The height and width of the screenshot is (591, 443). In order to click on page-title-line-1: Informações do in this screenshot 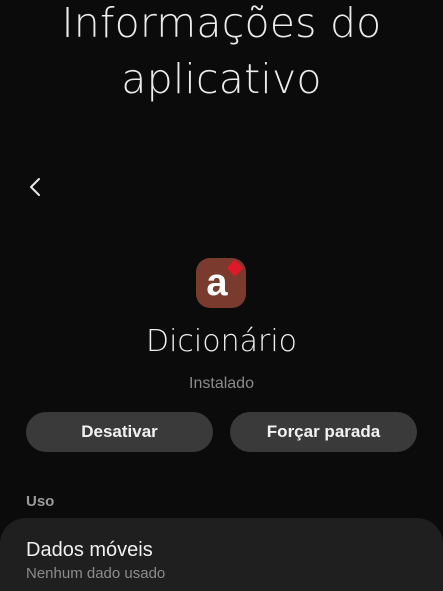, I will do `click(221, 23)`.